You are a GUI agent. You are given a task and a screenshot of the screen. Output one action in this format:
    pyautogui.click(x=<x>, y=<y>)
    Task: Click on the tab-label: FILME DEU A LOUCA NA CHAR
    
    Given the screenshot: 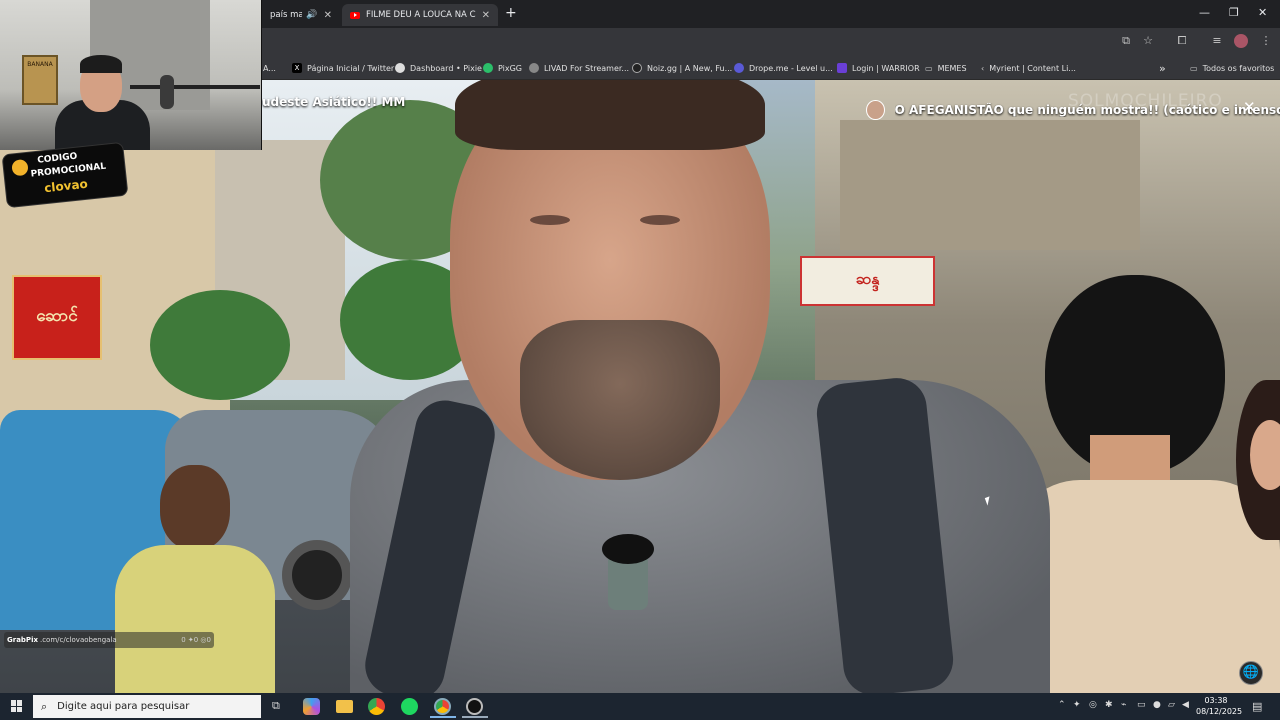 What is the action you would take?
    pyautogui.click(x=421, y=15)
    